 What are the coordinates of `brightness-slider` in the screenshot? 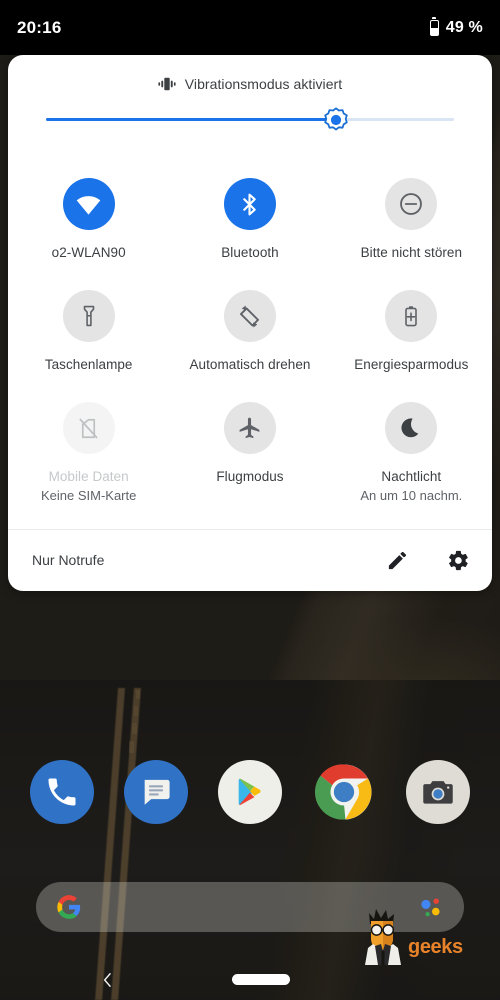 It's located at (250, 123).